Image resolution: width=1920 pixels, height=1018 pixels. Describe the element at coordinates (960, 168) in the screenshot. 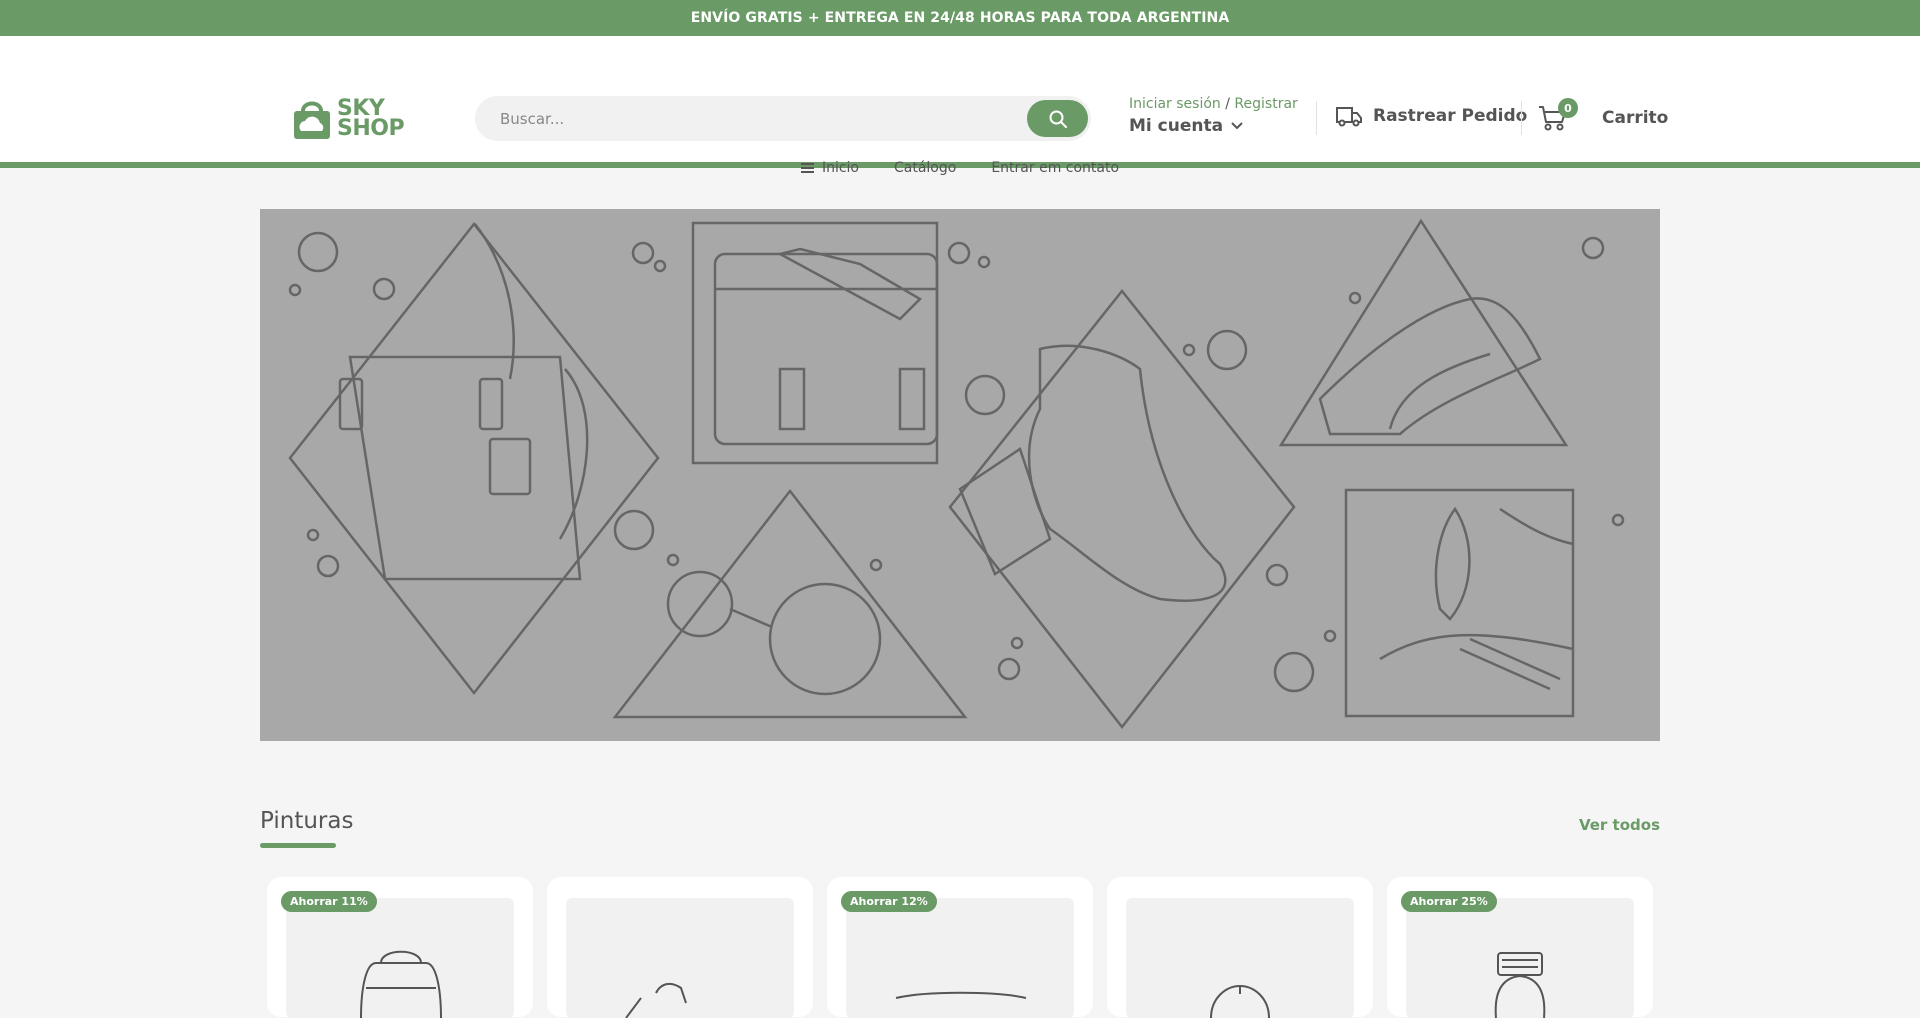

I see `main-nav: Inicio Catálogo Entrar em contato` at that location.